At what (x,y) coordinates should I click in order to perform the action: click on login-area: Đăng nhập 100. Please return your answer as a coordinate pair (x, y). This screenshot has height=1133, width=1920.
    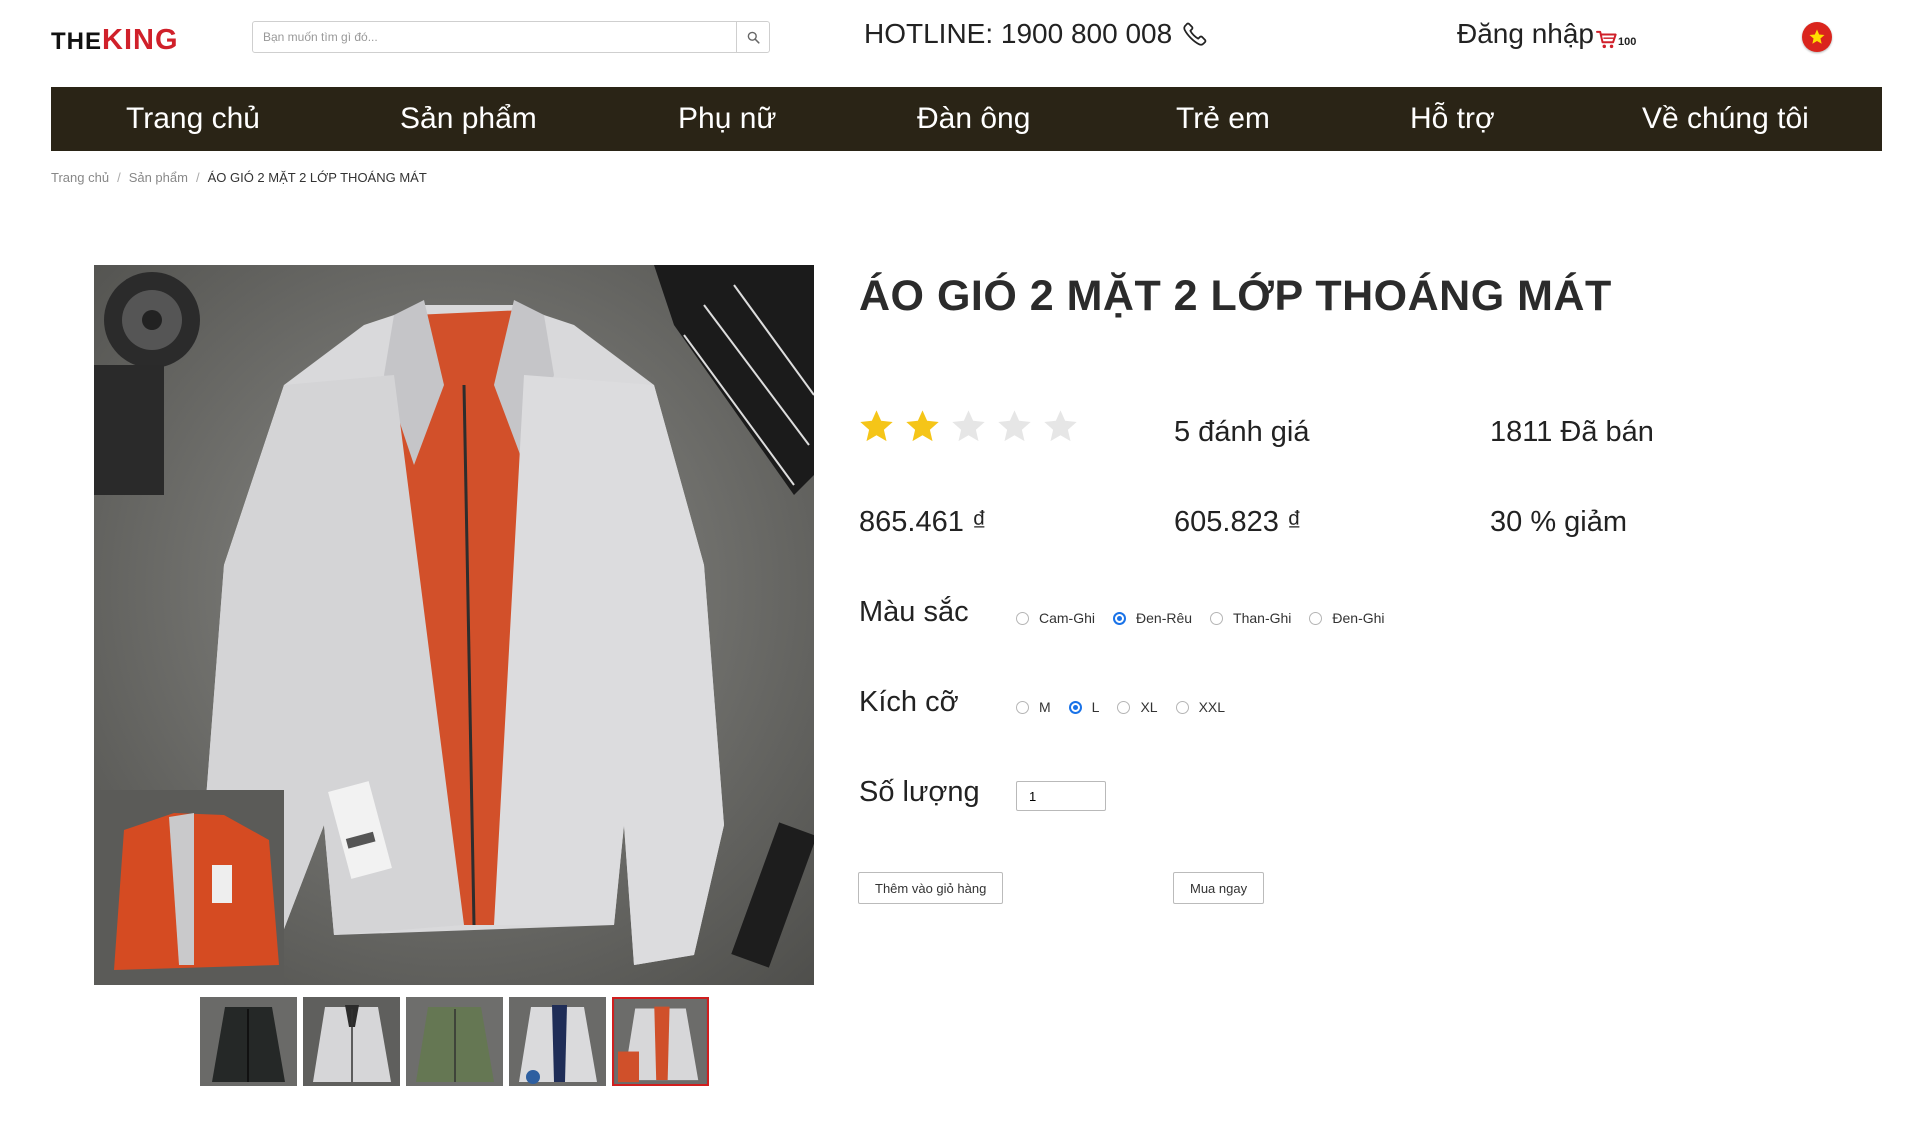
    Looking at the image, I should click on (1546, 34).